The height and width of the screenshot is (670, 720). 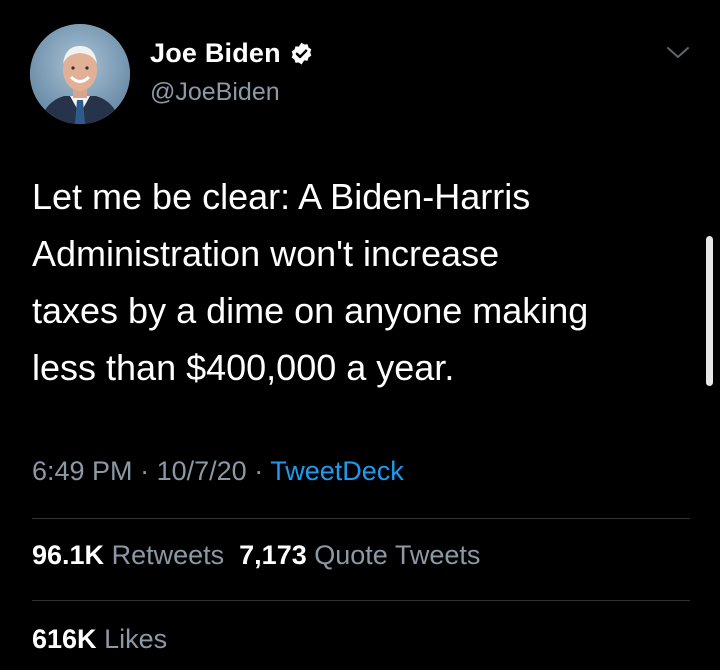 I want to click on retweets-count: 96.1K, so click(x=68, y=555).